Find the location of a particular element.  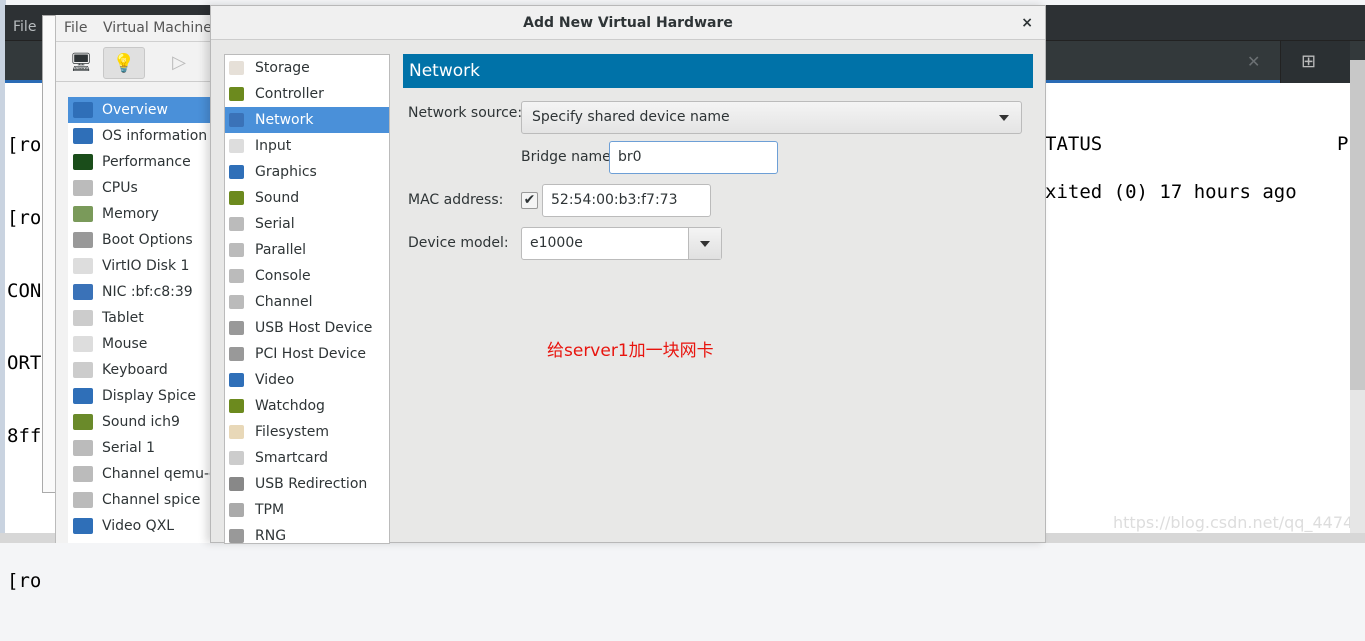

network-source-dropdown: Specify shared device name is located at coordinates (771, 117).